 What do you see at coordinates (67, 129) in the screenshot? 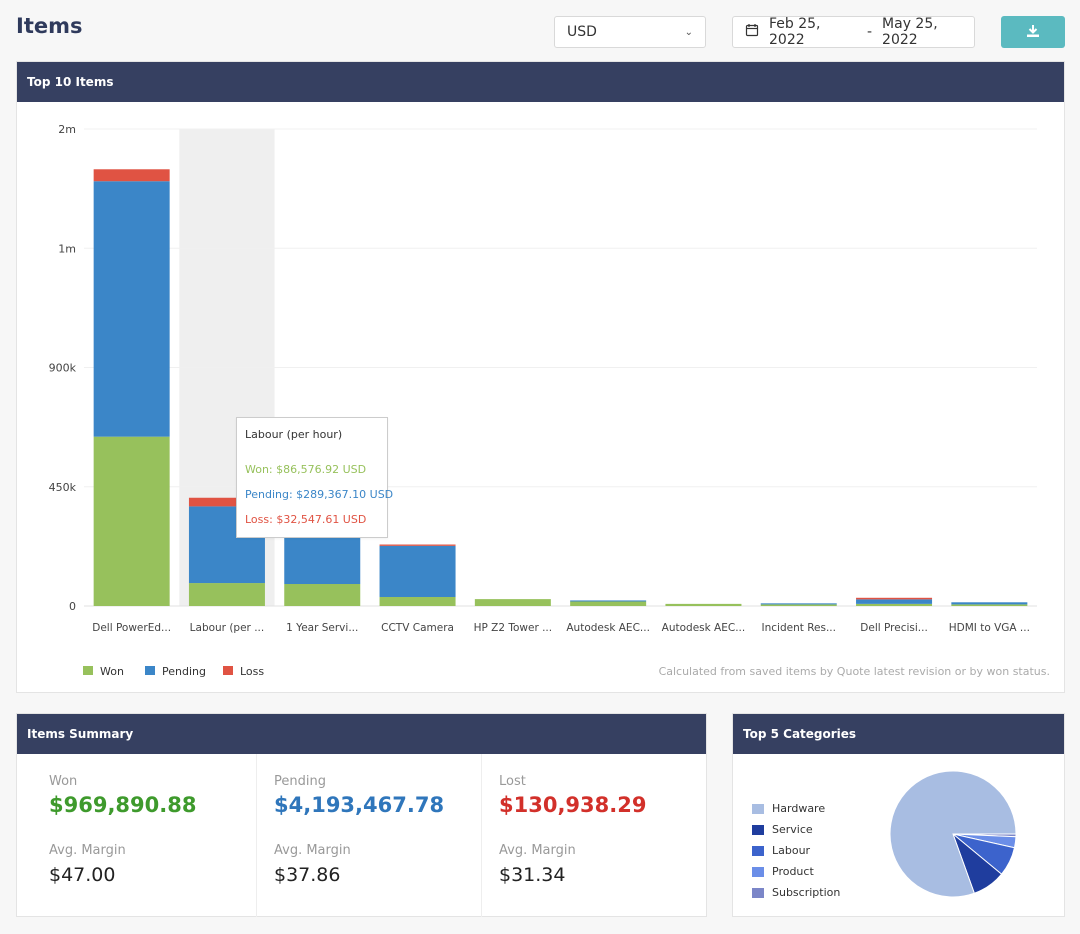
I see `y-tick-label: 2m` at bounding box center [67, 129].